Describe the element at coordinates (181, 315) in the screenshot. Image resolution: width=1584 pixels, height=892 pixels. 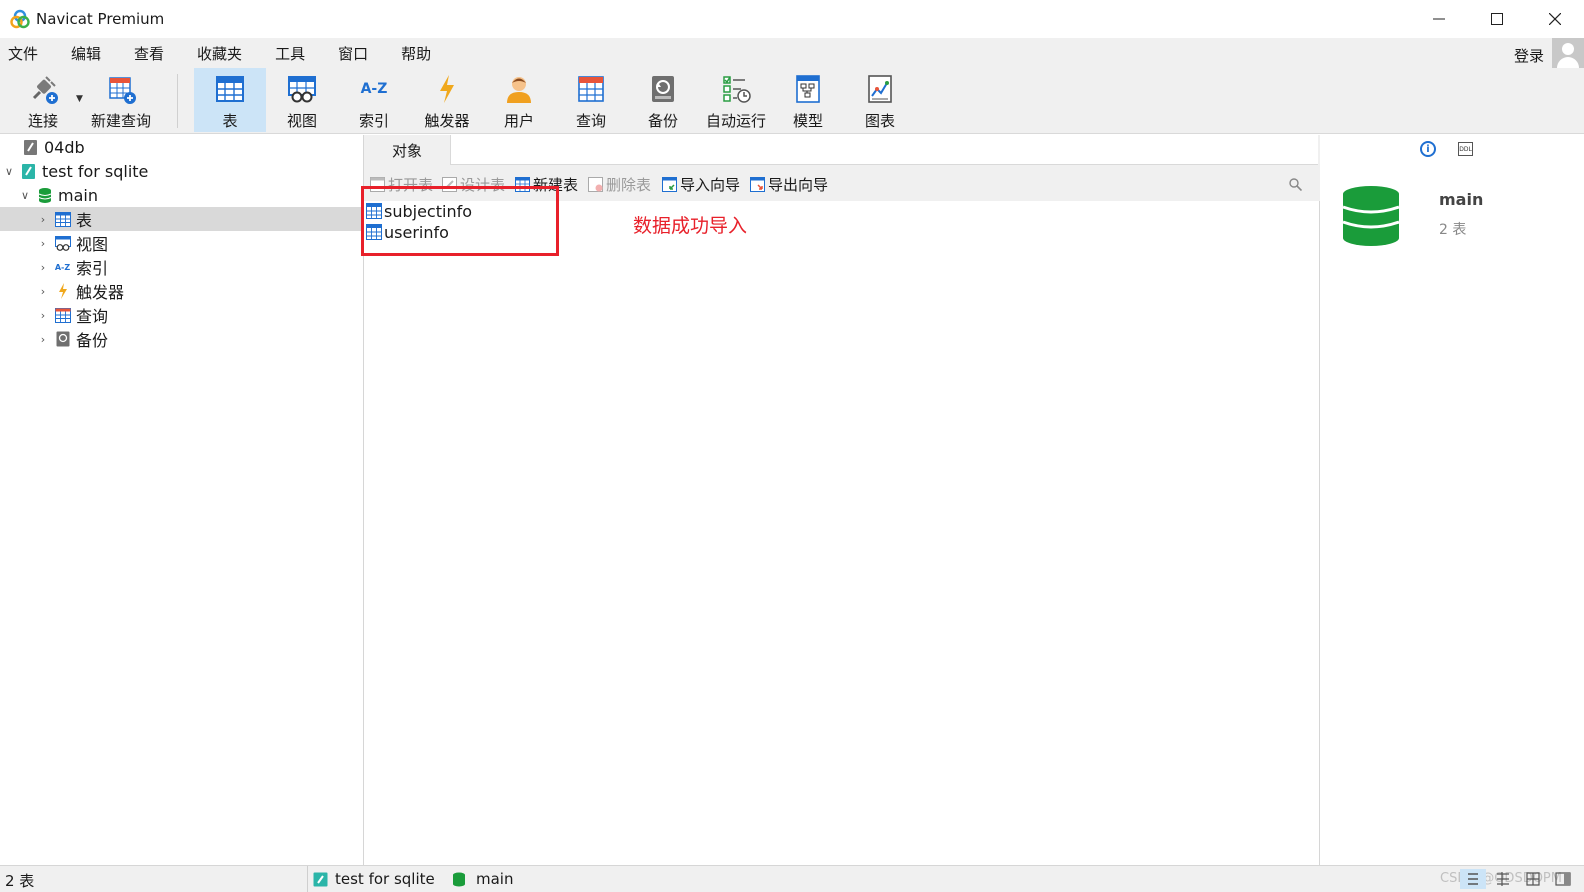
I see `tree-item-queries: › 查询` at that location.